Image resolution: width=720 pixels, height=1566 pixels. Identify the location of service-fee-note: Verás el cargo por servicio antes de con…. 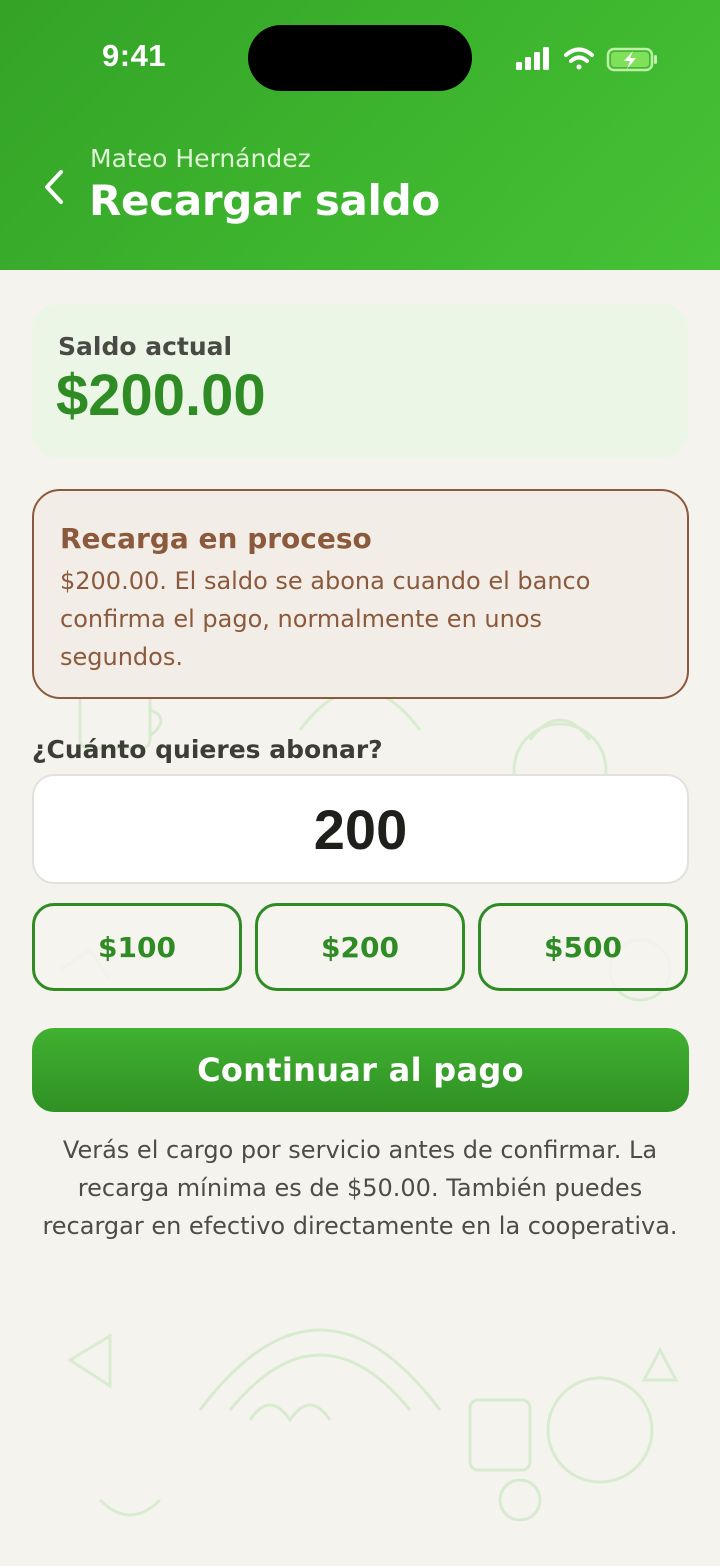
(360, 1188).